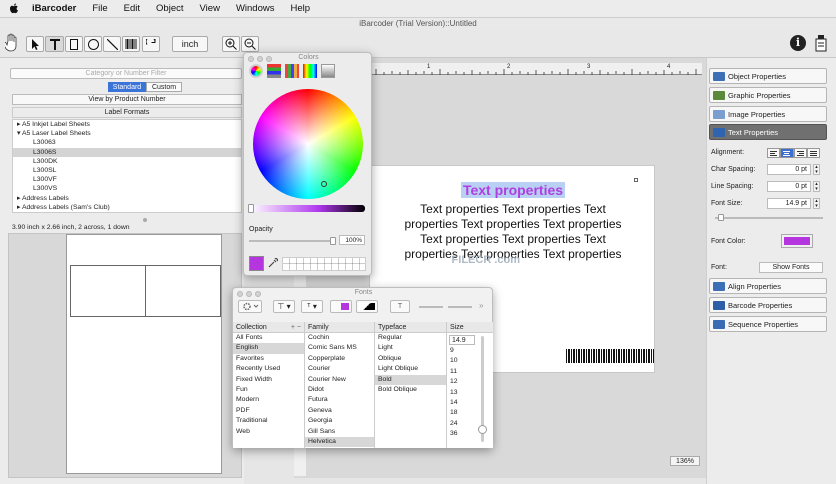 This screenshot has height=484, width=836. I want to click on typeface-item: Oblique, so click(410, 359).